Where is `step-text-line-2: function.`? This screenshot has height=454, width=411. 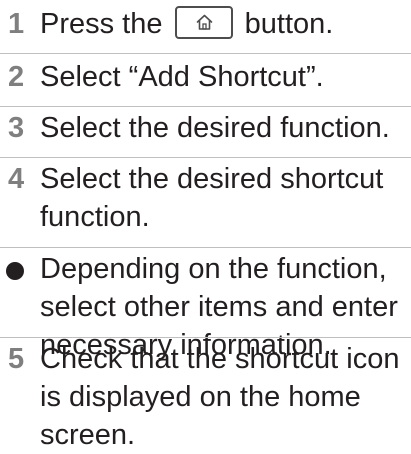
step-text-line-2: function. is located at coordinates (95, 217).